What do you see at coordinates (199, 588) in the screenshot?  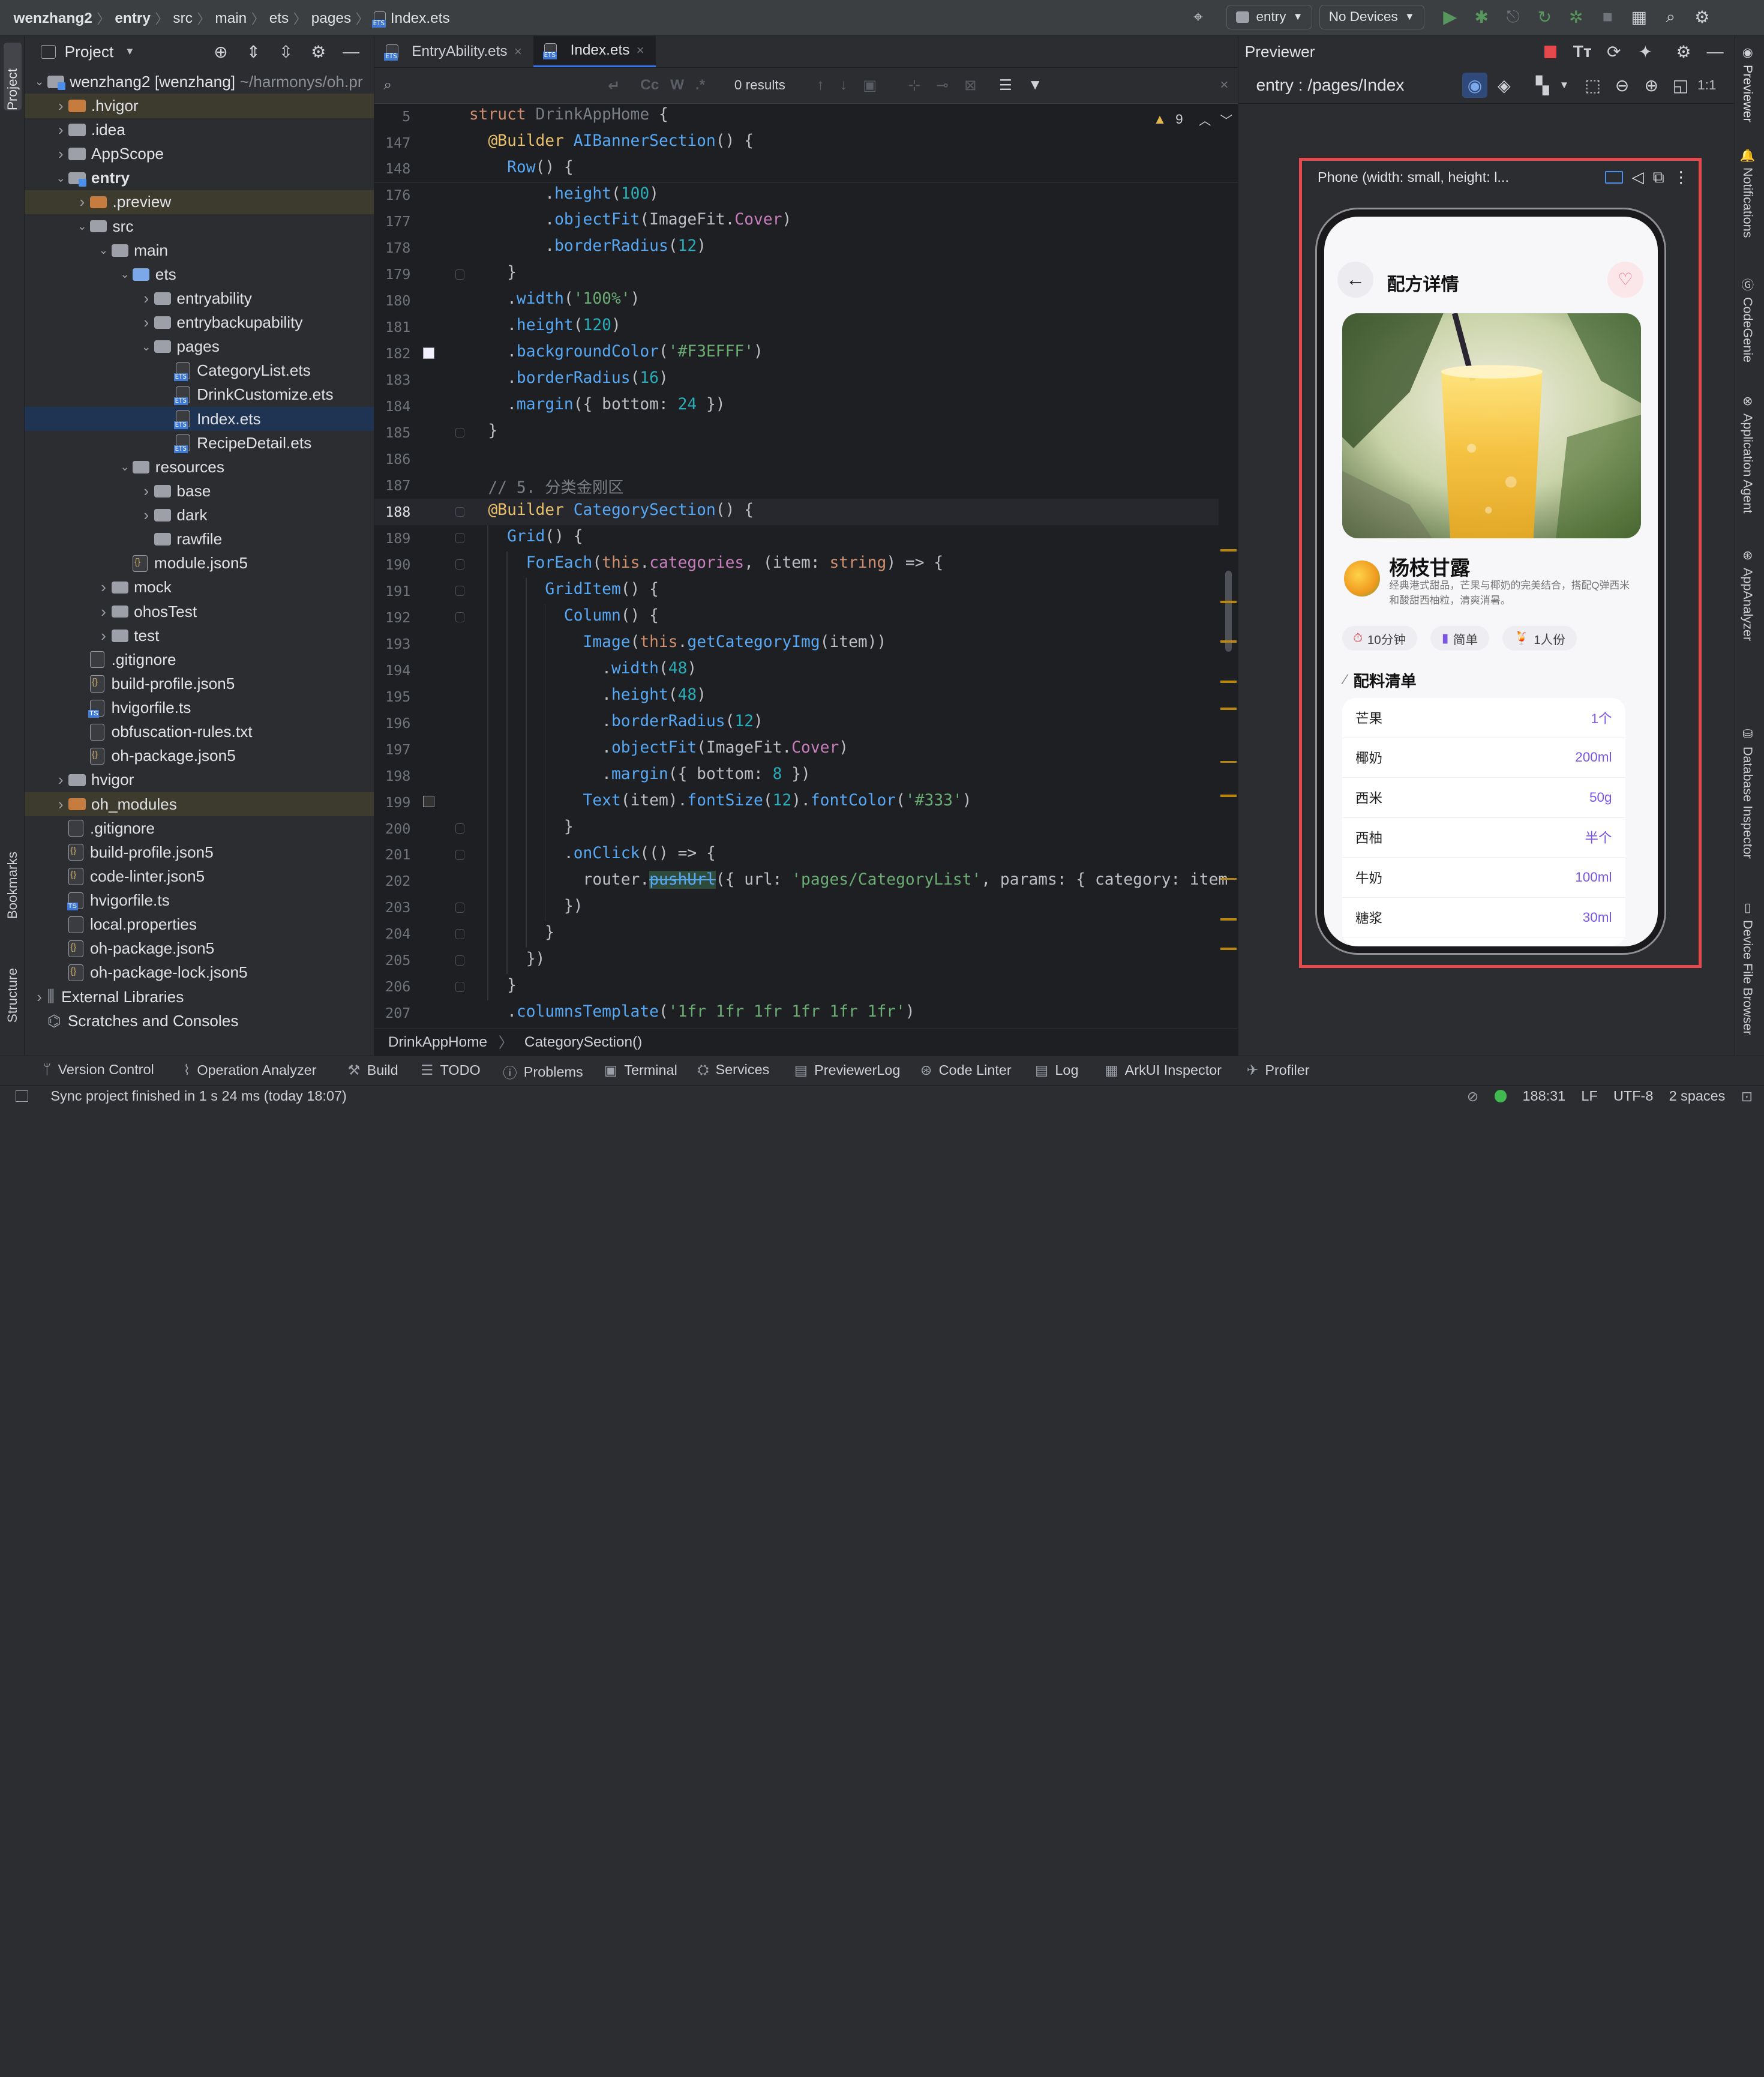 I see `tree-item: › mock` at bounding box center [199, 588].